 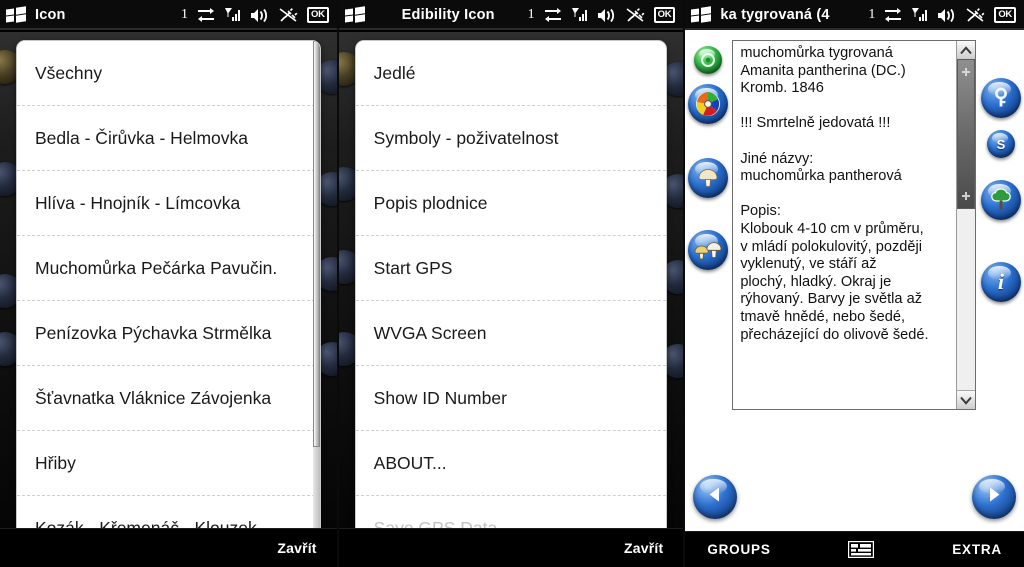 I want to click on menu-item-stavnatka: Šťavnatka Vláknice Závojenka, so click(x=168, y=397).